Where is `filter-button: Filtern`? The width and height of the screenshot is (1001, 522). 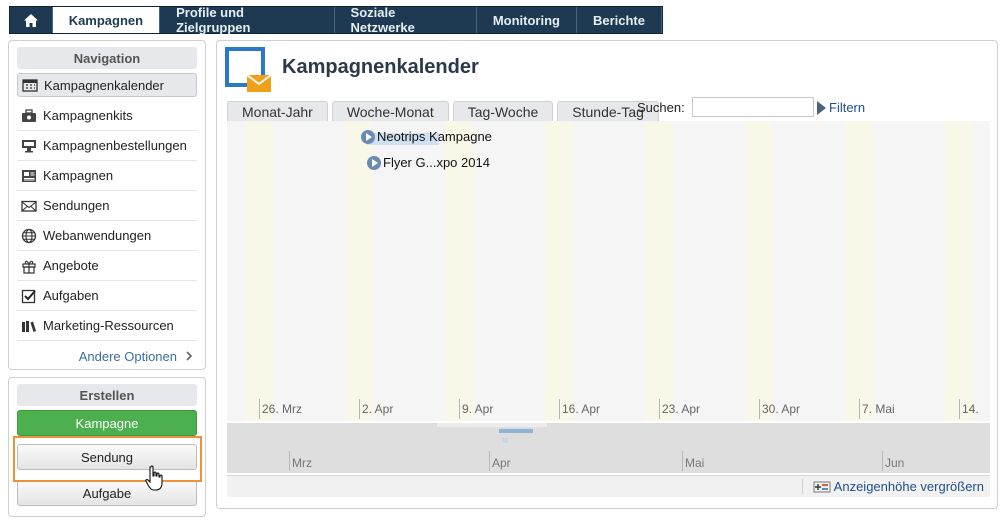
filter-button: Filtern is located at coordinates (841, 107).